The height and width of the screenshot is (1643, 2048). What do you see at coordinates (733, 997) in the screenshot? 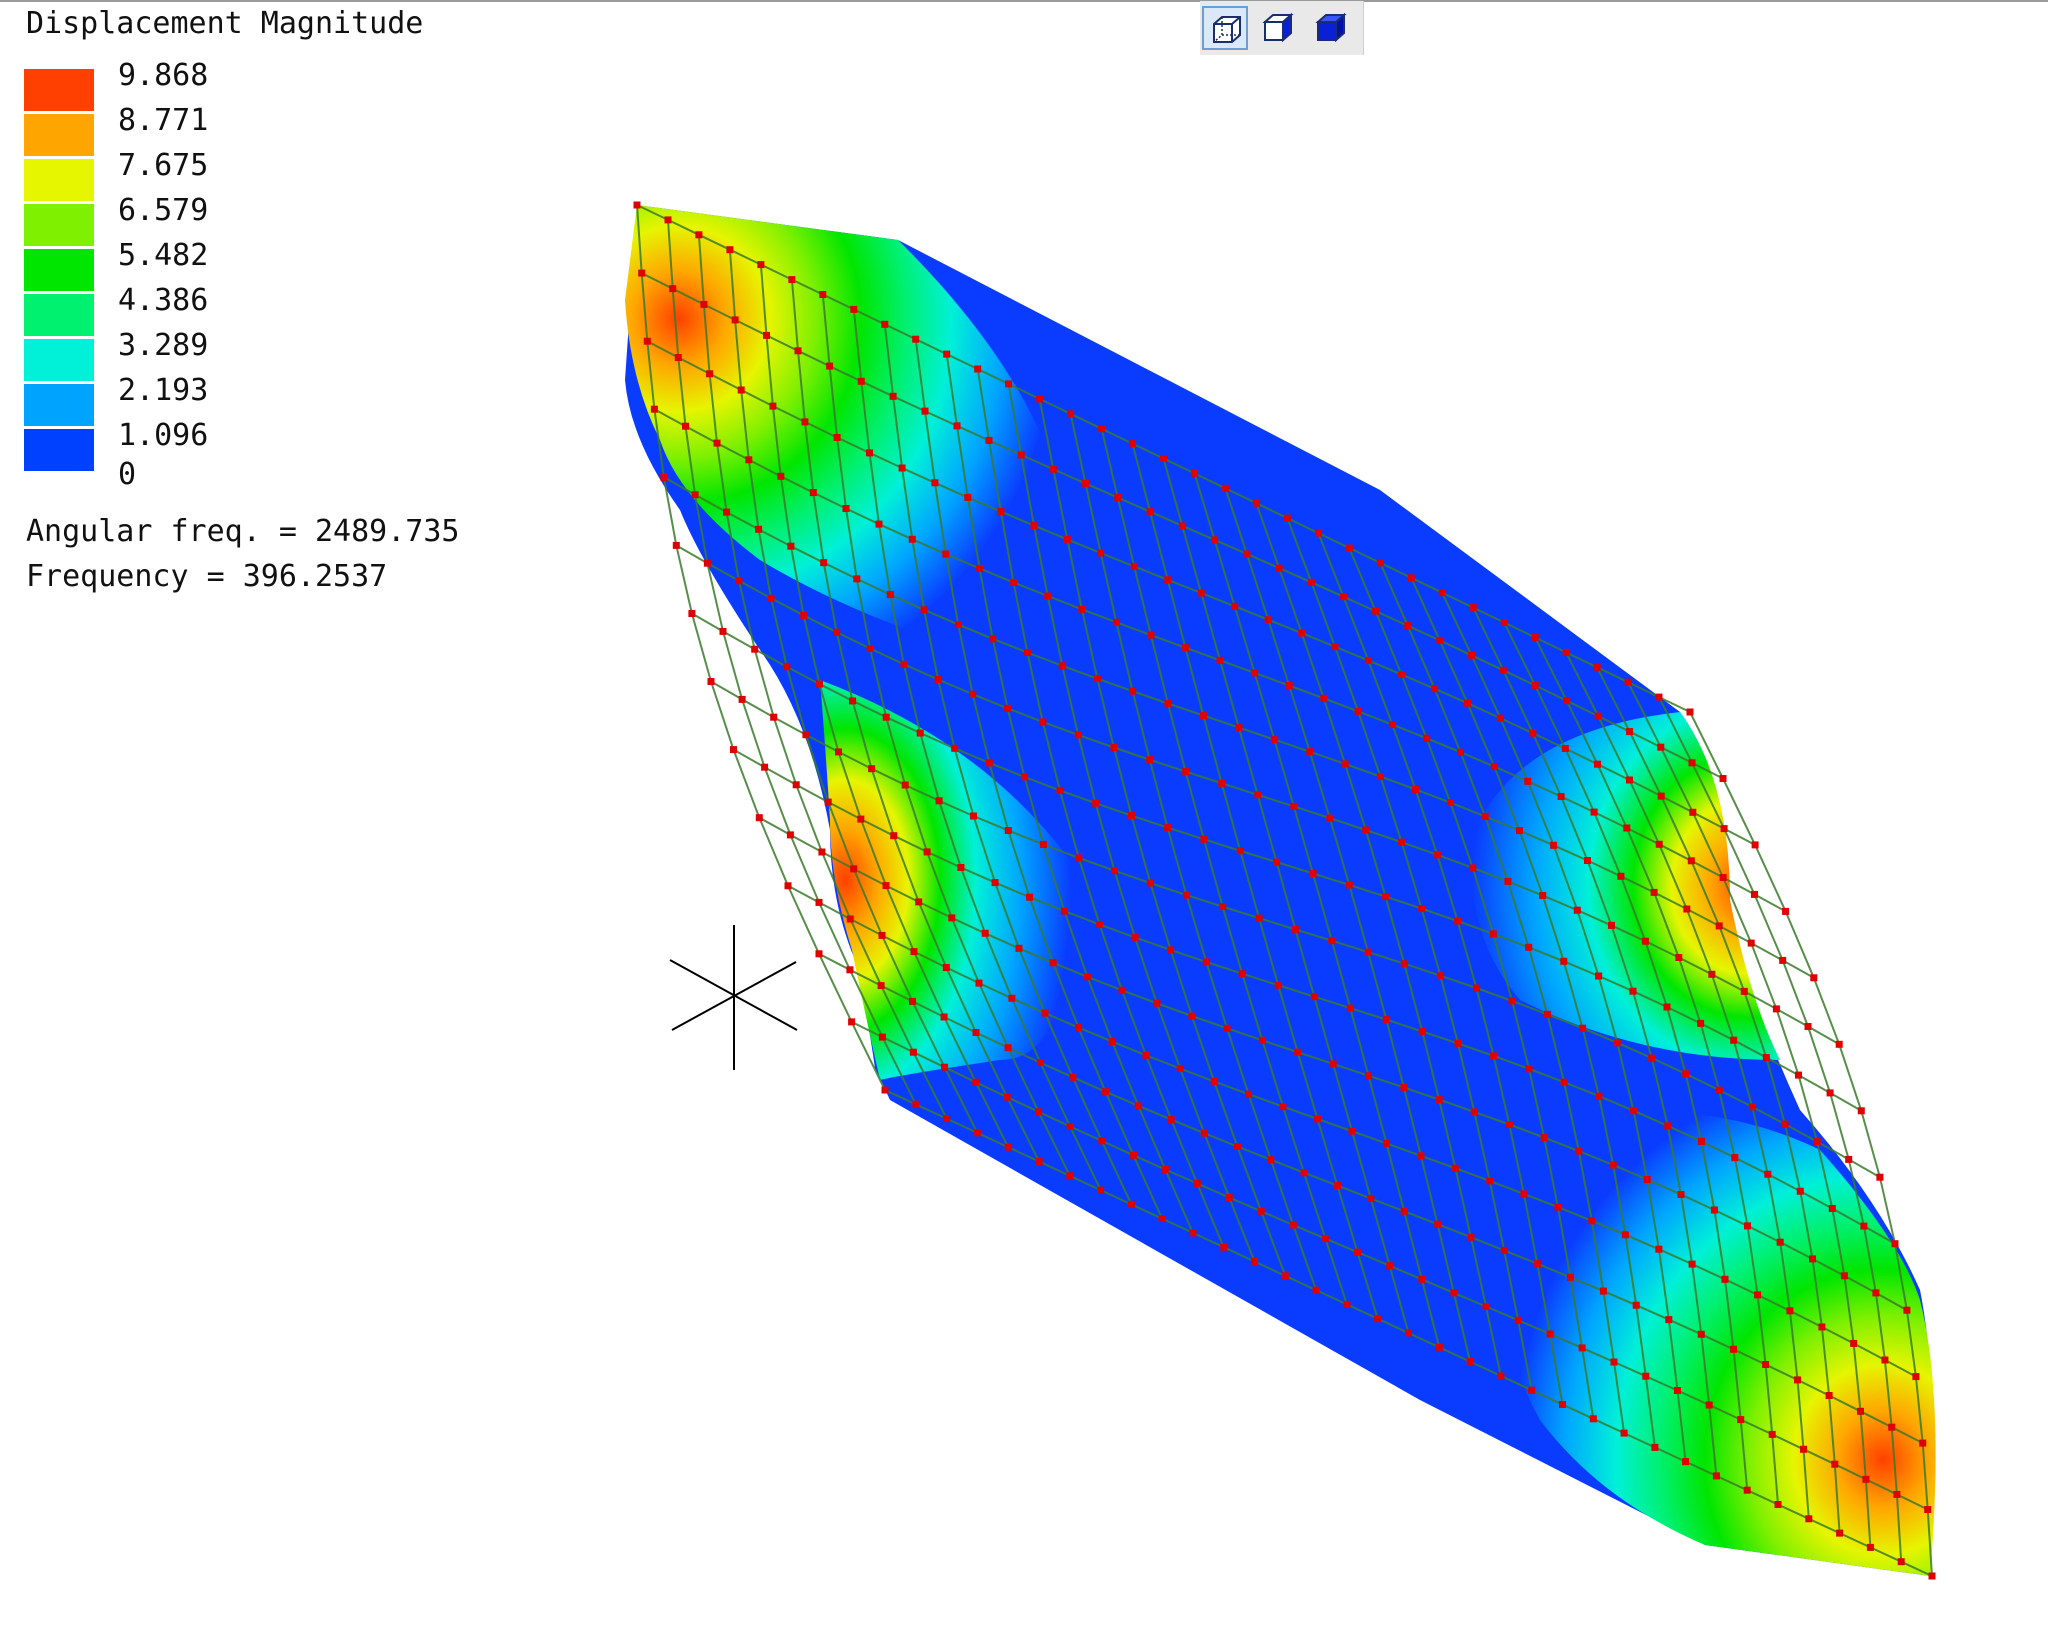
I see `axes-triad-icon` at bounding box center [733, 997].